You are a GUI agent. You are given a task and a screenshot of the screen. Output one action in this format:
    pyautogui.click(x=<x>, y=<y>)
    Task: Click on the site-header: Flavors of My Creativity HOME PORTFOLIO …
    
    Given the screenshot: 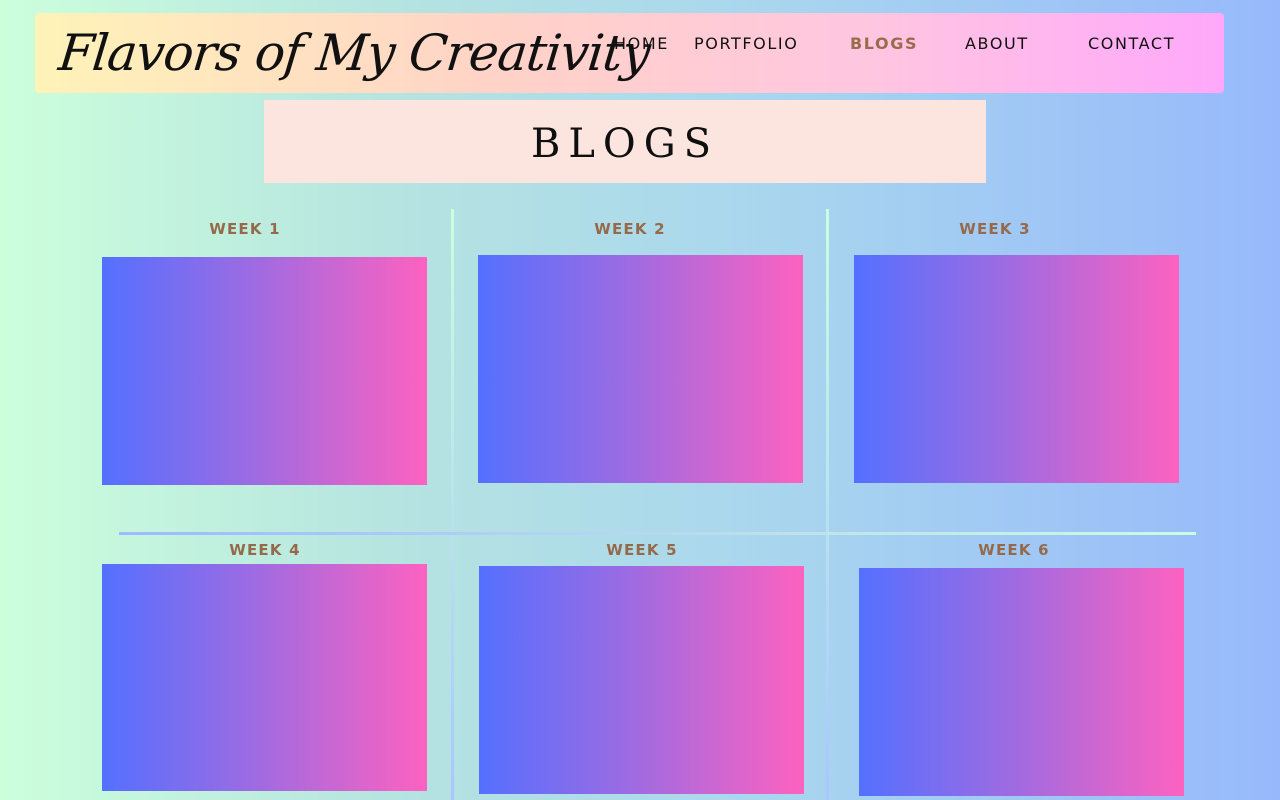 What is the action you would take?
    pyautogui.click(x=629, y=53)
    